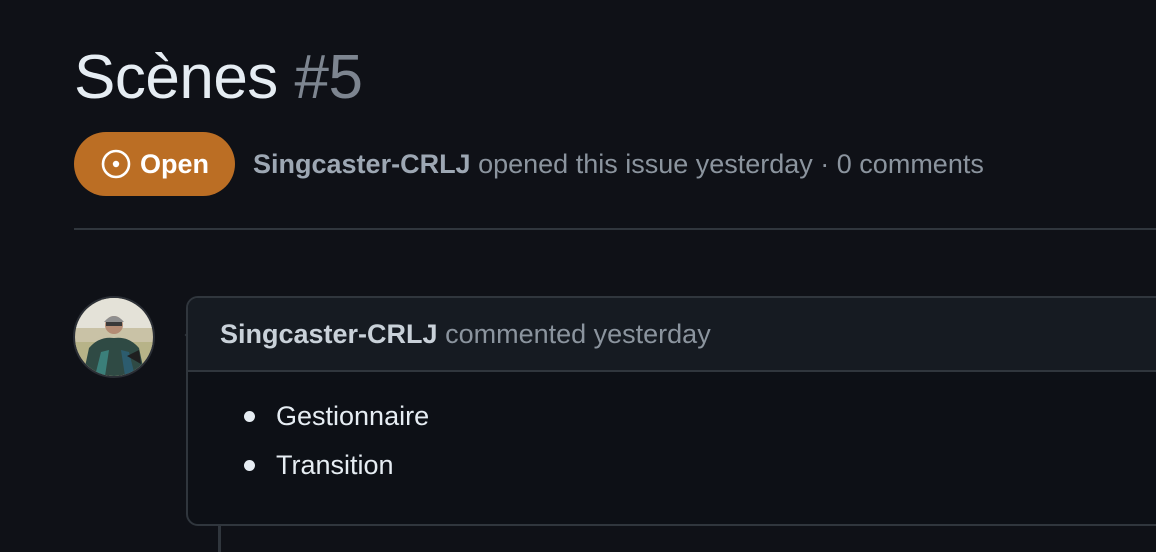 The width and height of the screenshot is (1156, 552). I want to click on list-item: Gestionnaire, so click(672, 416).